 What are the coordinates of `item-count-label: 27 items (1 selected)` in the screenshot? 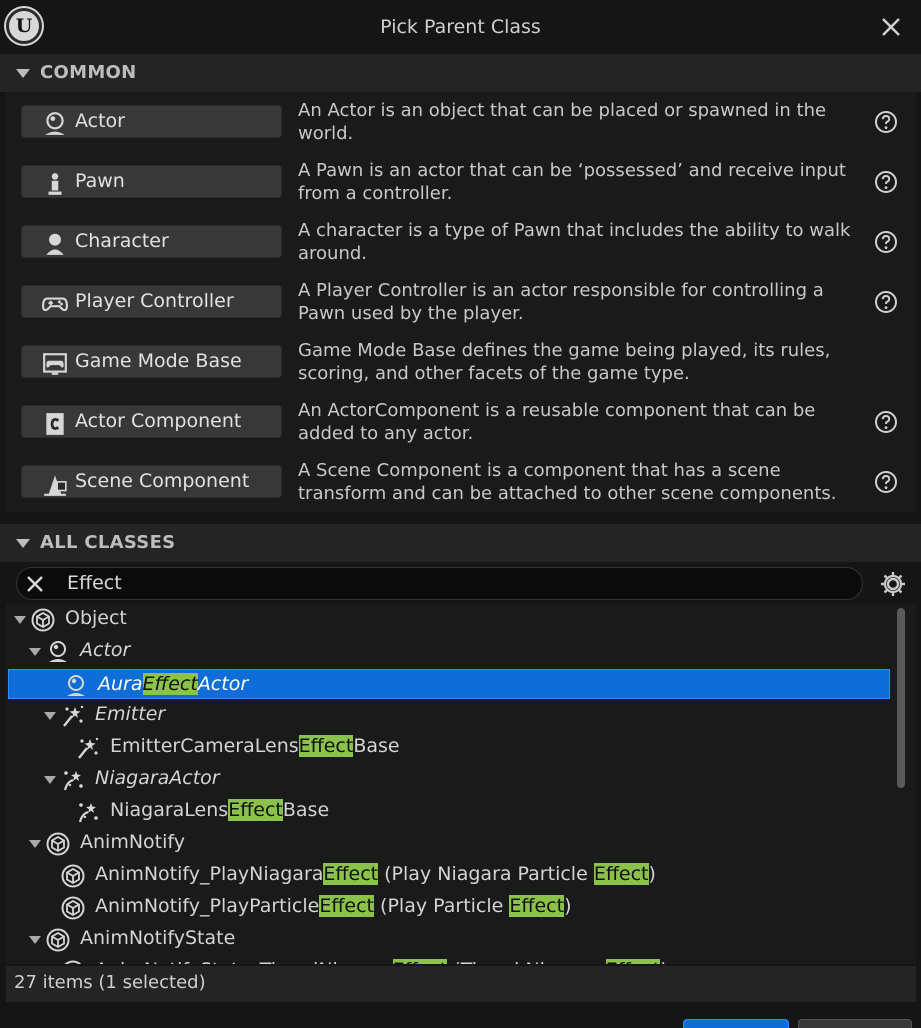 It's located at (110, 982).